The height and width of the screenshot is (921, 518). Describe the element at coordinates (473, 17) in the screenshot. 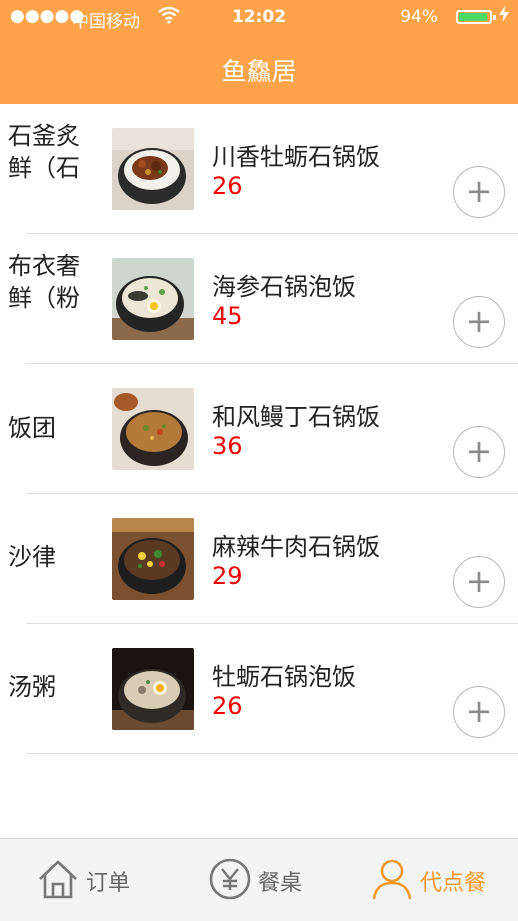

I see `battery-level-fill` at that location.